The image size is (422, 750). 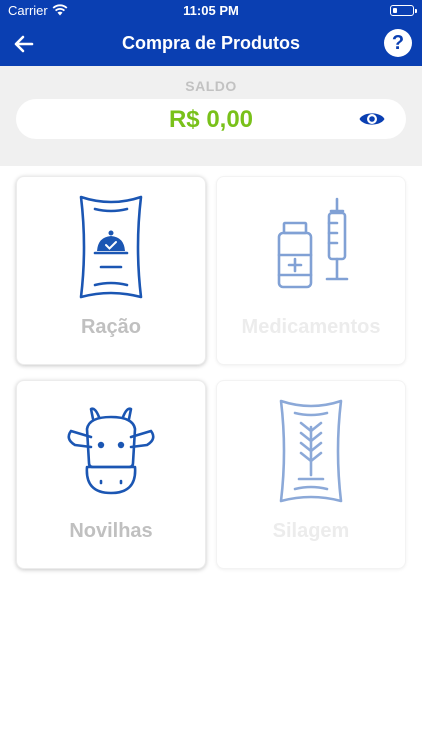 I want to click on product-label: Novilhas, so click(x=111, y=531).